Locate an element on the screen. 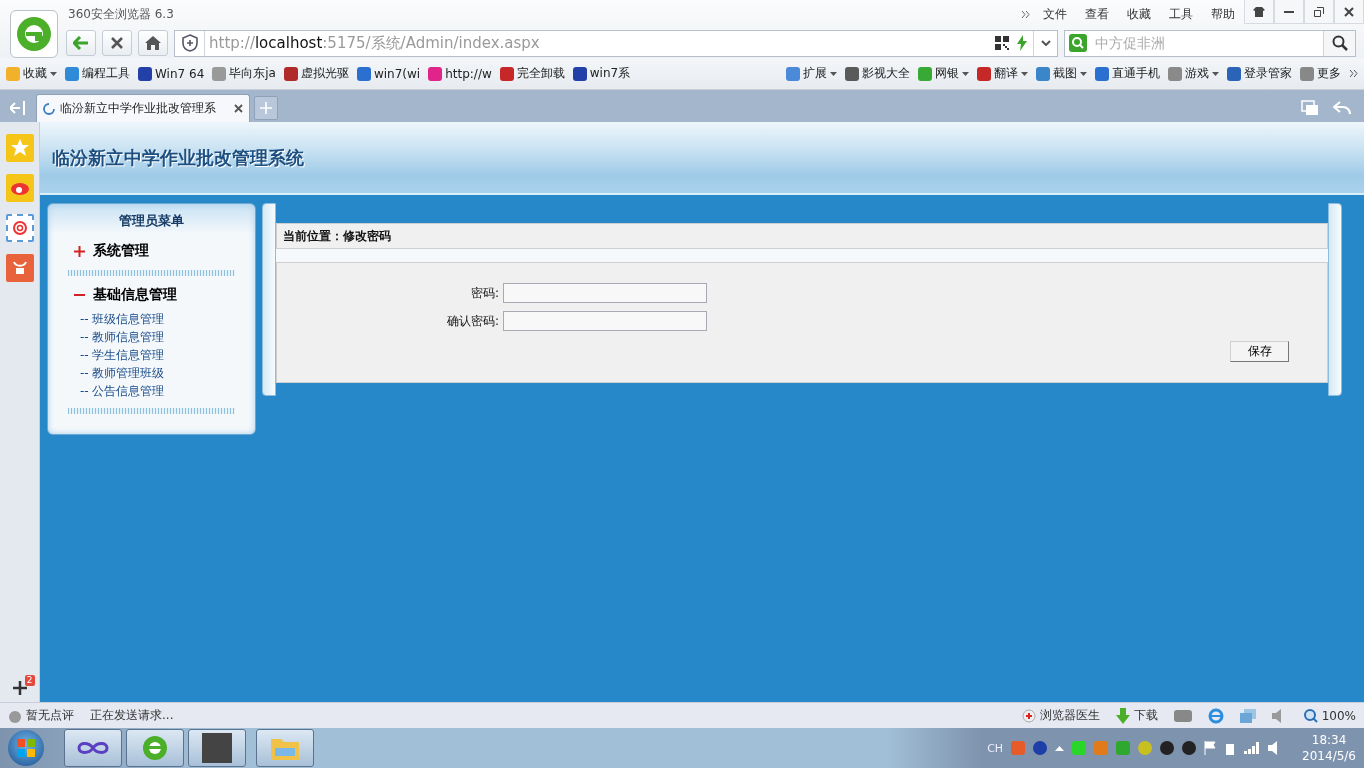 This screenshot has width=1364, height=768. browser-doctor-button: 浏览器医生 is located at coordinates (1060, 715).